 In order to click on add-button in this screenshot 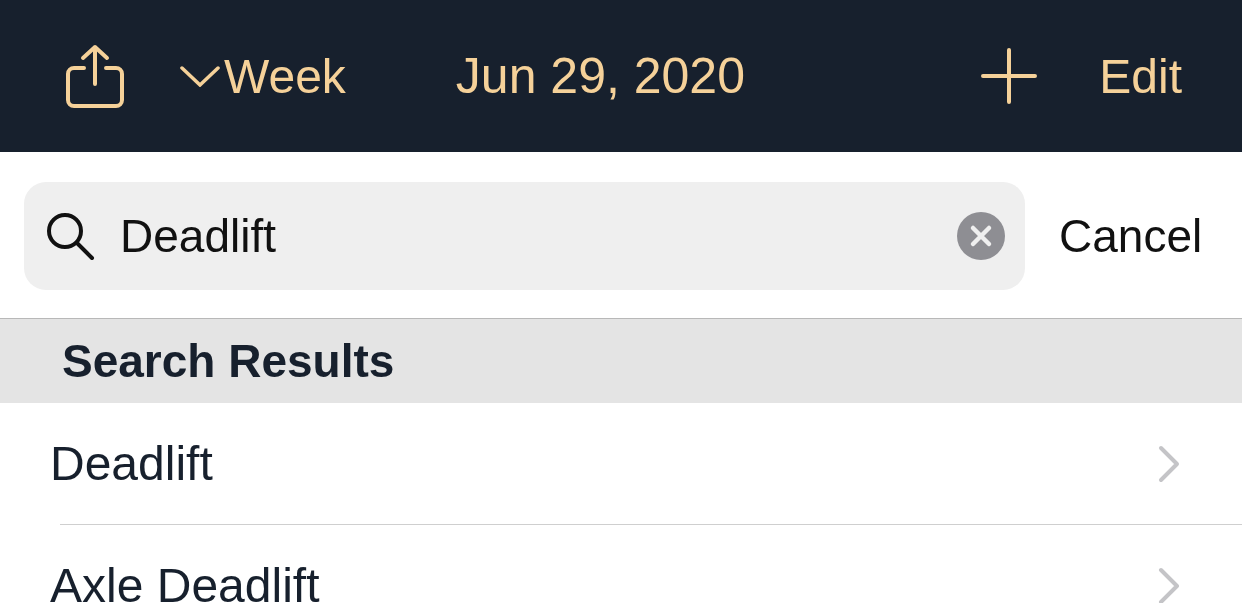, I will do `click(1009, 76)`.